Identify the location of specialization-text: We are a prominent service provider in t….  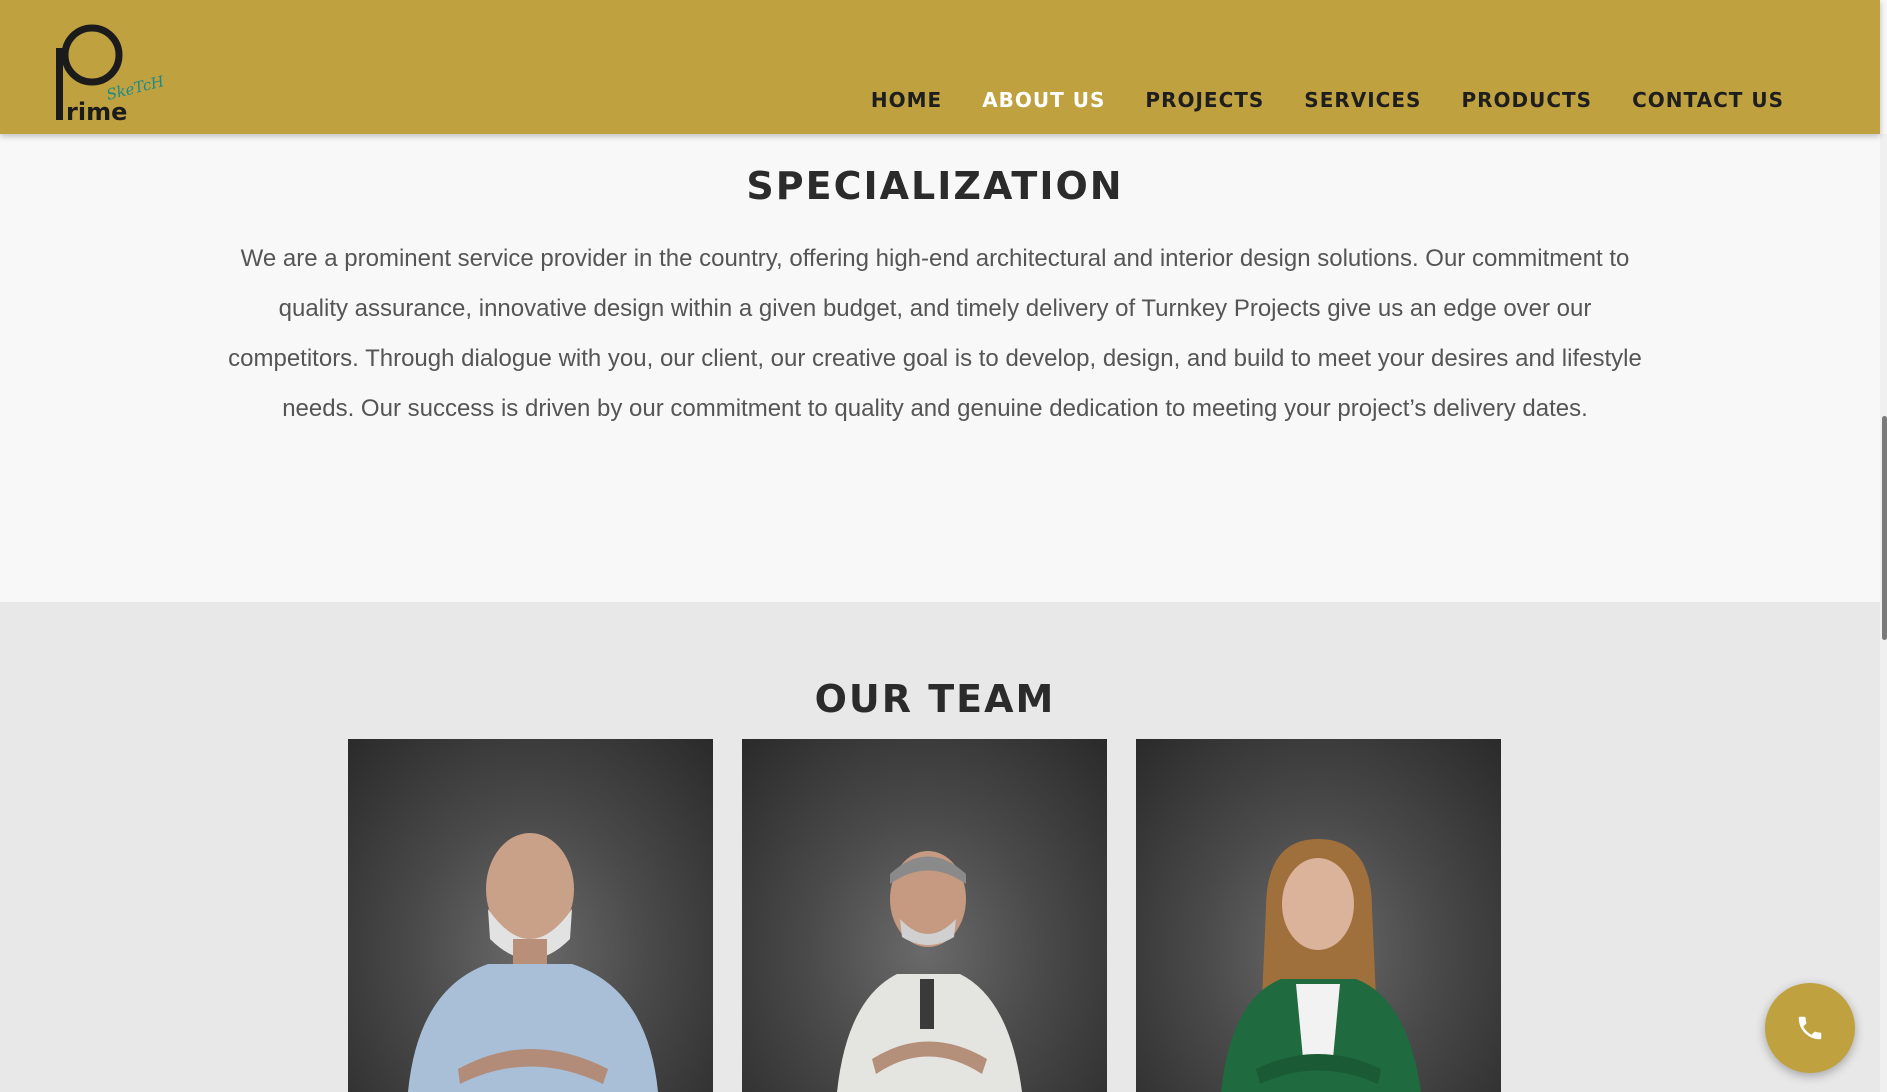
(935, 333).